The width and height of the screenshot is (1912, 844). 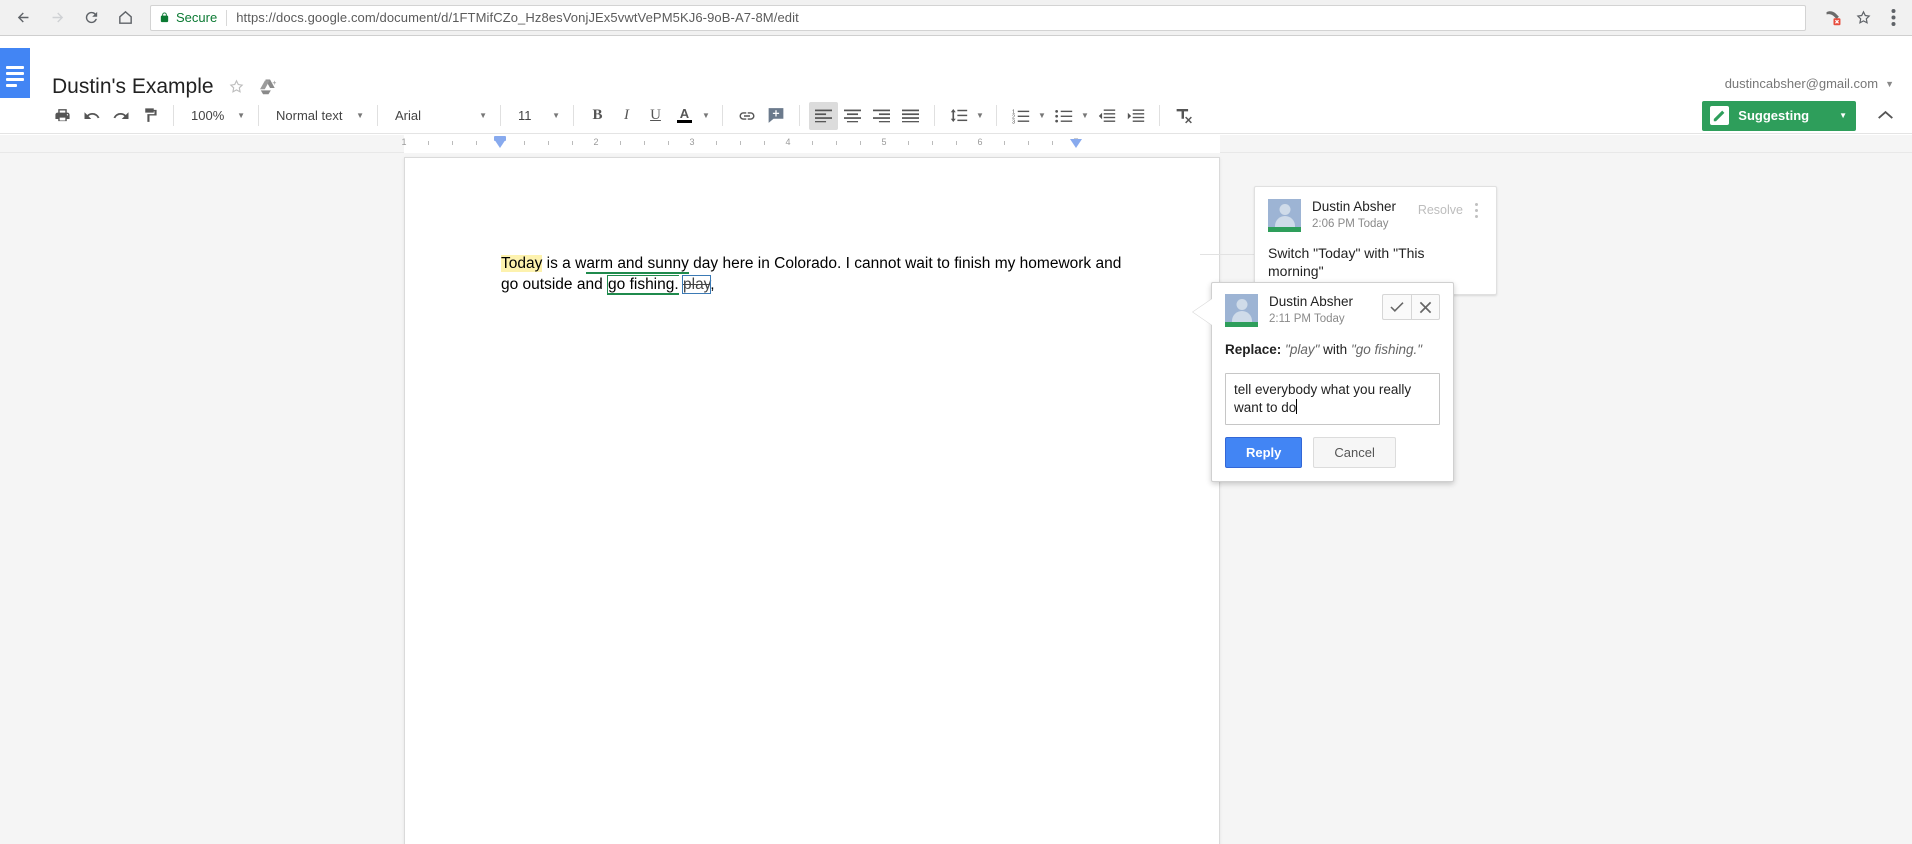 I want to click on suggestion-go-fishing: go fishing., so click(x=643, y=284).